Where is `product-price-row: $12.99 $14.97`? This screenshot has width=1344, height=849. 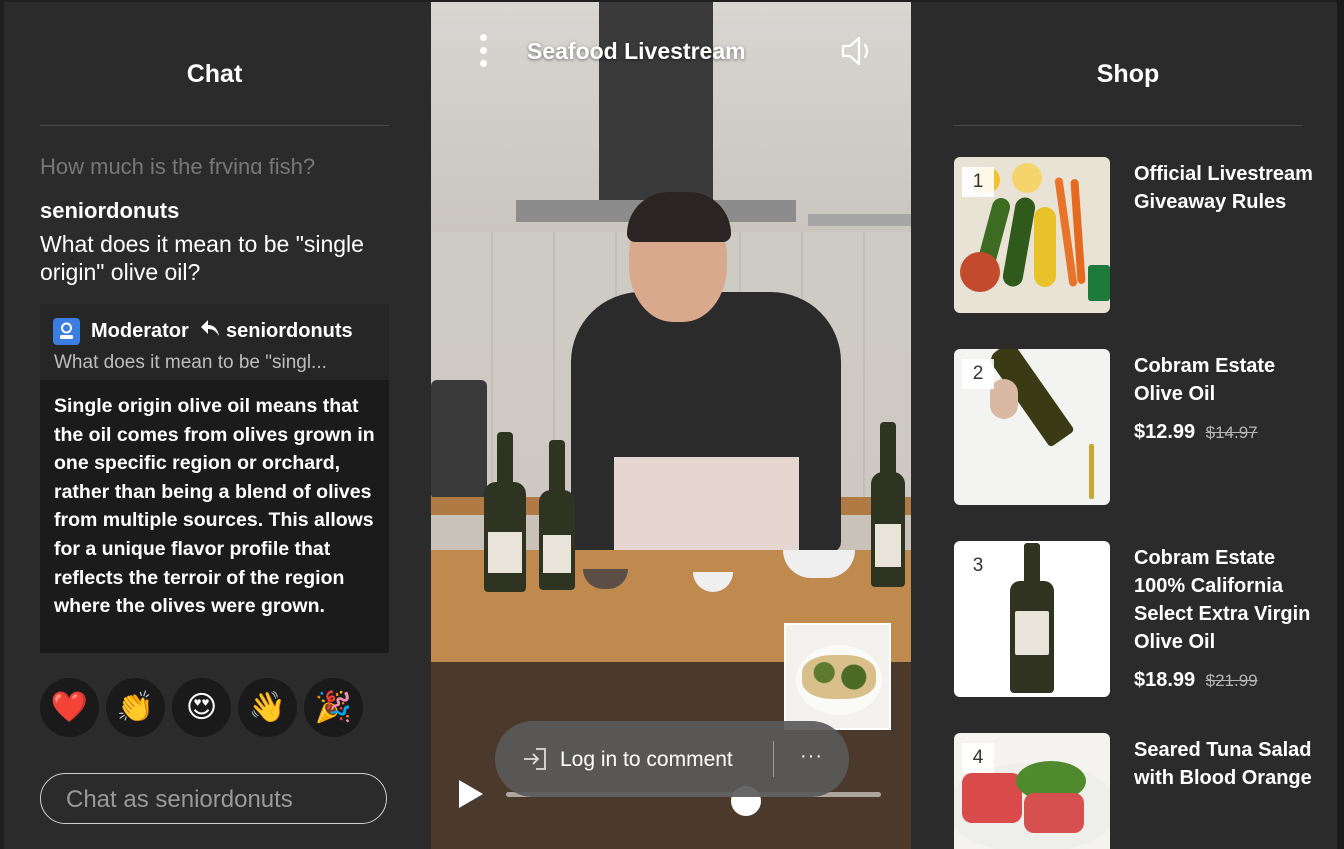
product-price-row: $12.99 $14.97 is located at coordinates (1196, 432).